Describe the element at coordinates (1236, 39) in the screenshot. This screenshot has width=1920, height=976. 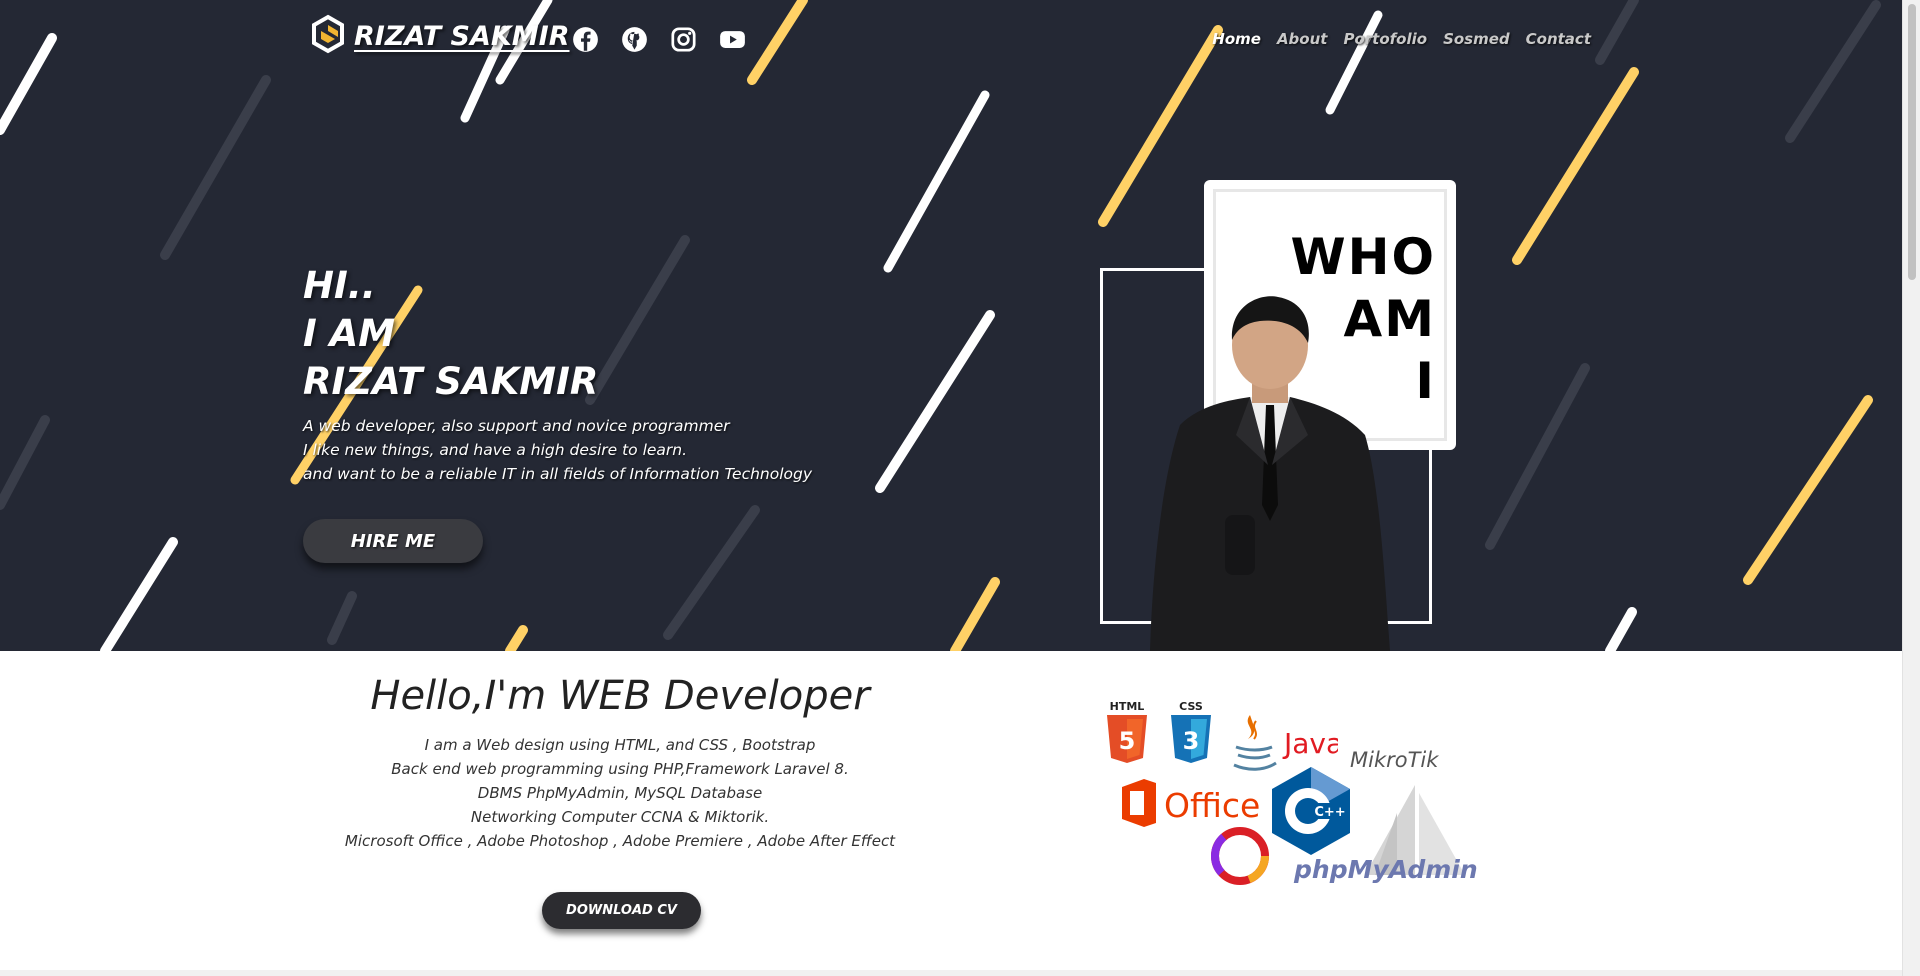
I see `nav-home: Home` at that location.